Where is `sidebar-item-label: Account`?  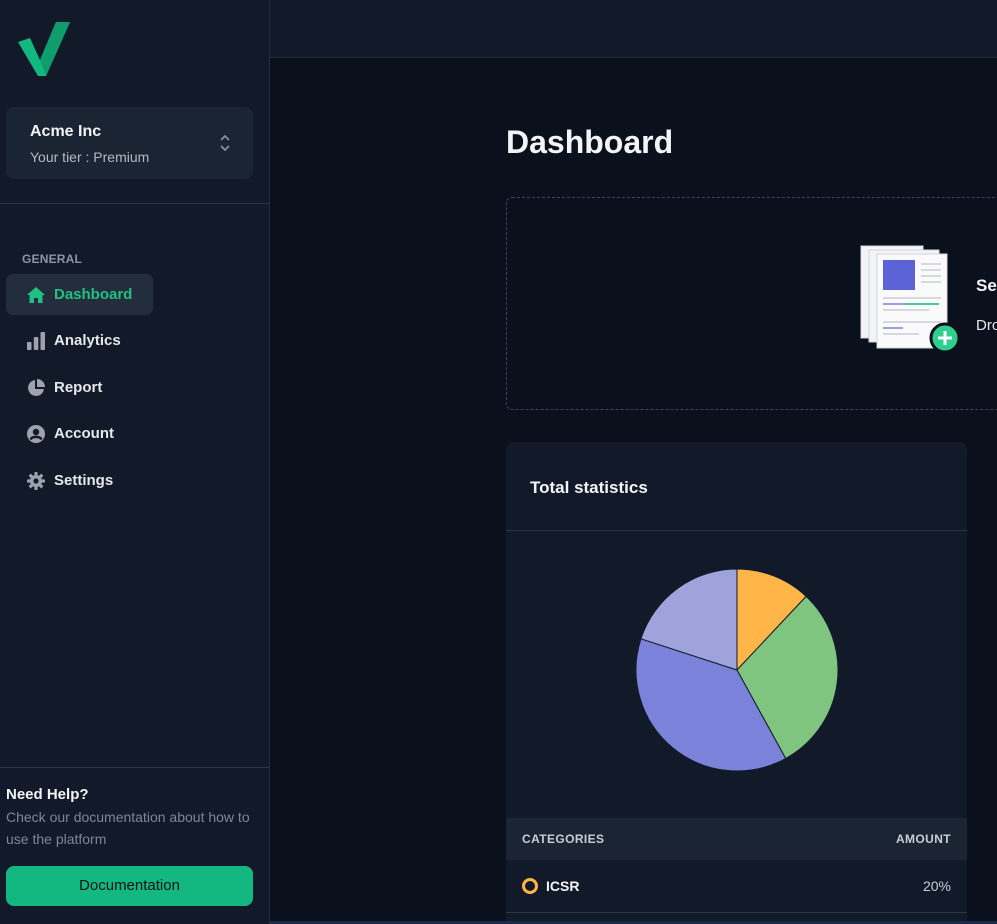 sidebar-item-label: Account is located at coordinates (84, 433).